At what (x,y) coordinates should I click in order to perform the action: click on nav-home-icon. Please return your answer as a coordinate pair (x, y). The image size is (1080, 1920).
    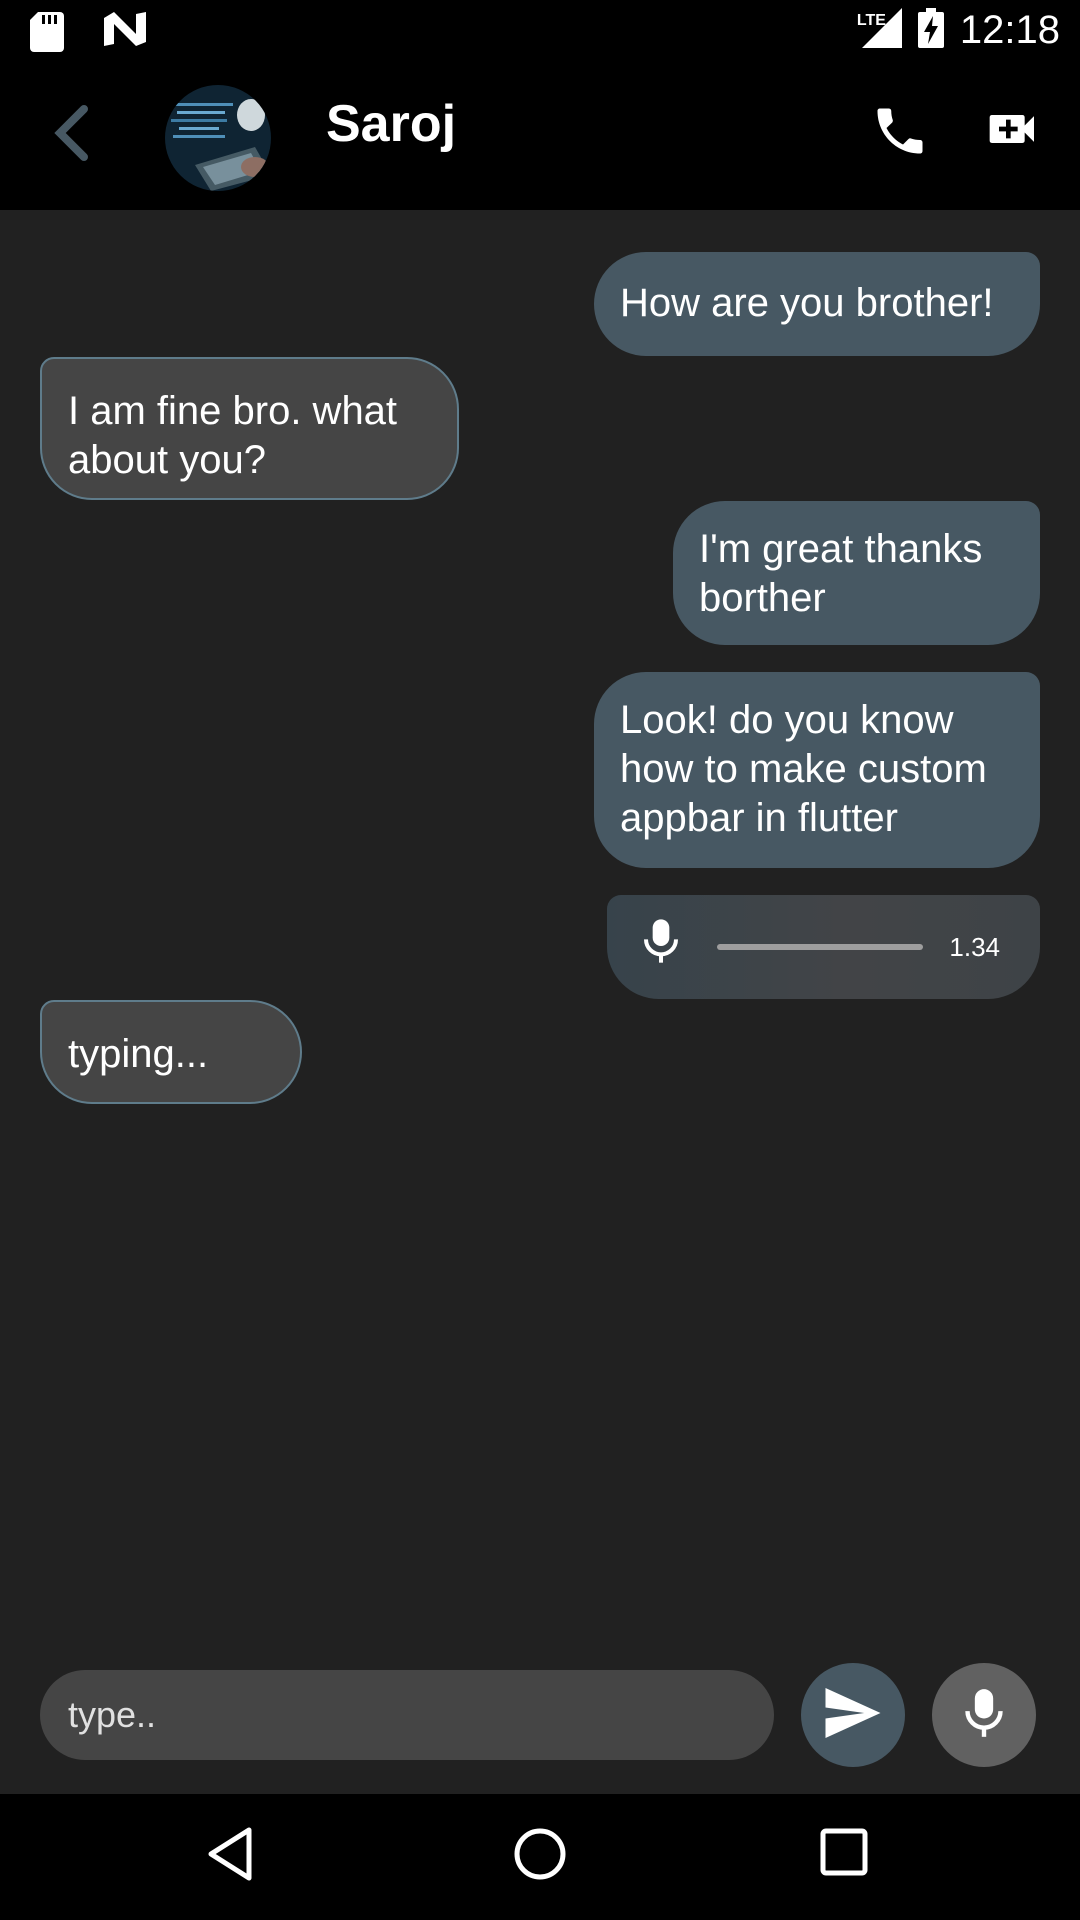
    Looking at the image, I should click on (540, 1856).